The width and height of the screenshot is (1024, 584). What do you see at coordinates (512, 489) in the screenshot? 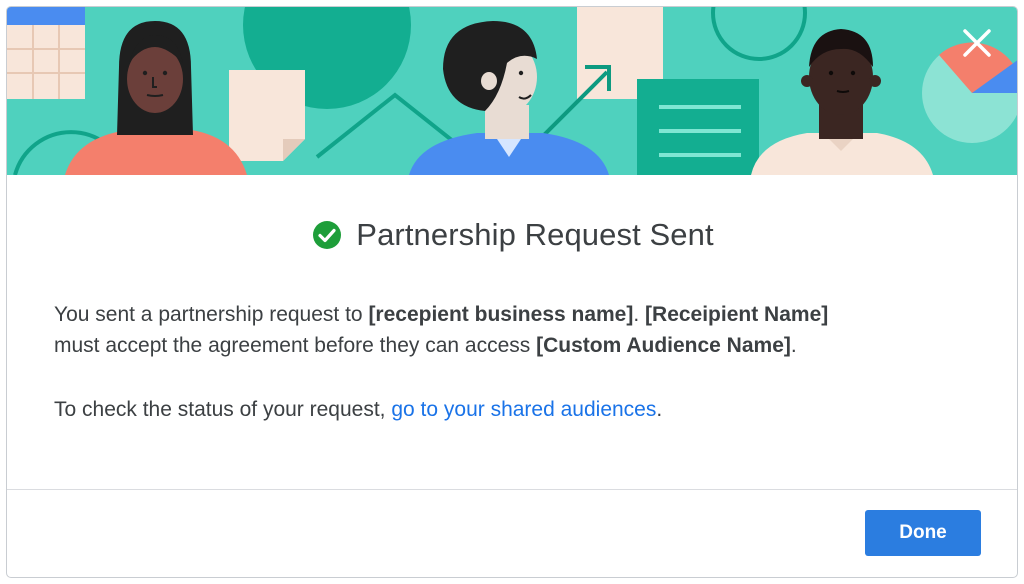
I see `footer-divider` at bounding box center [512, 489].